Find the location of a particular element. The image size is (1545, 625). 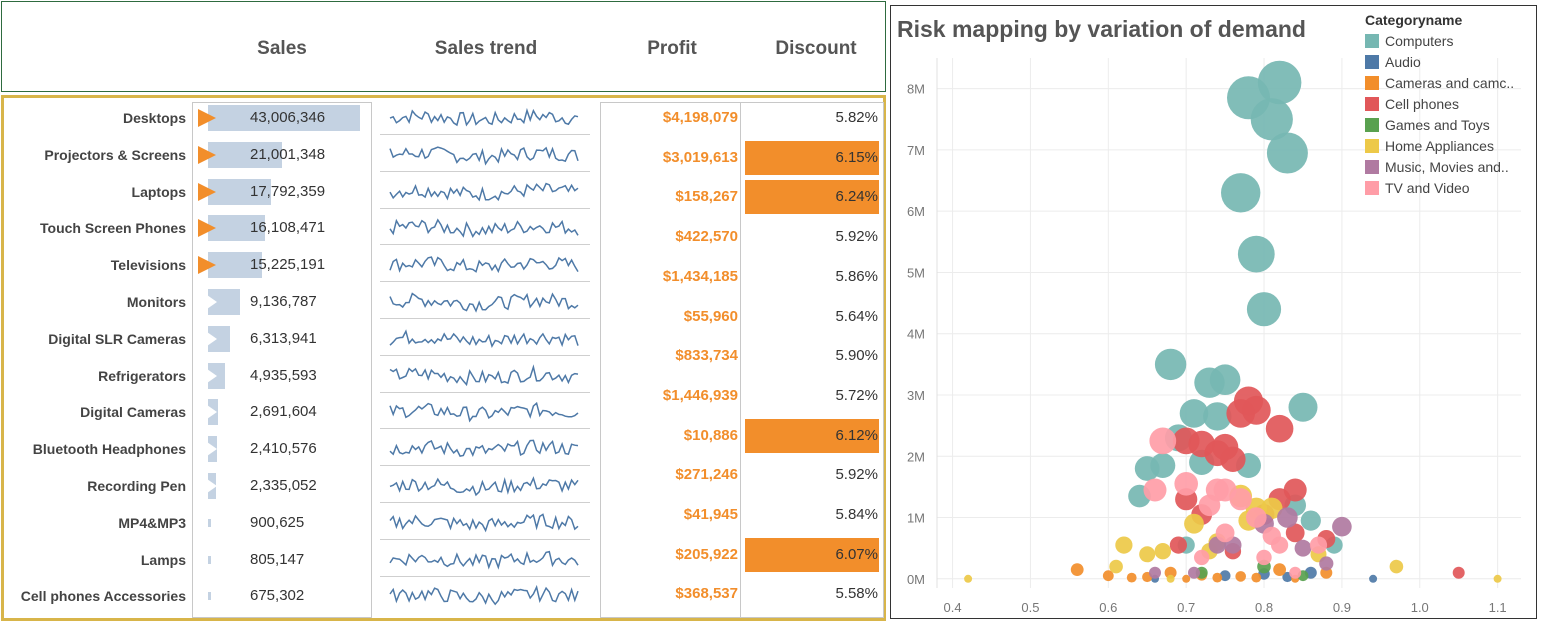

trend-row-separator is located at coordinates (485, 429).